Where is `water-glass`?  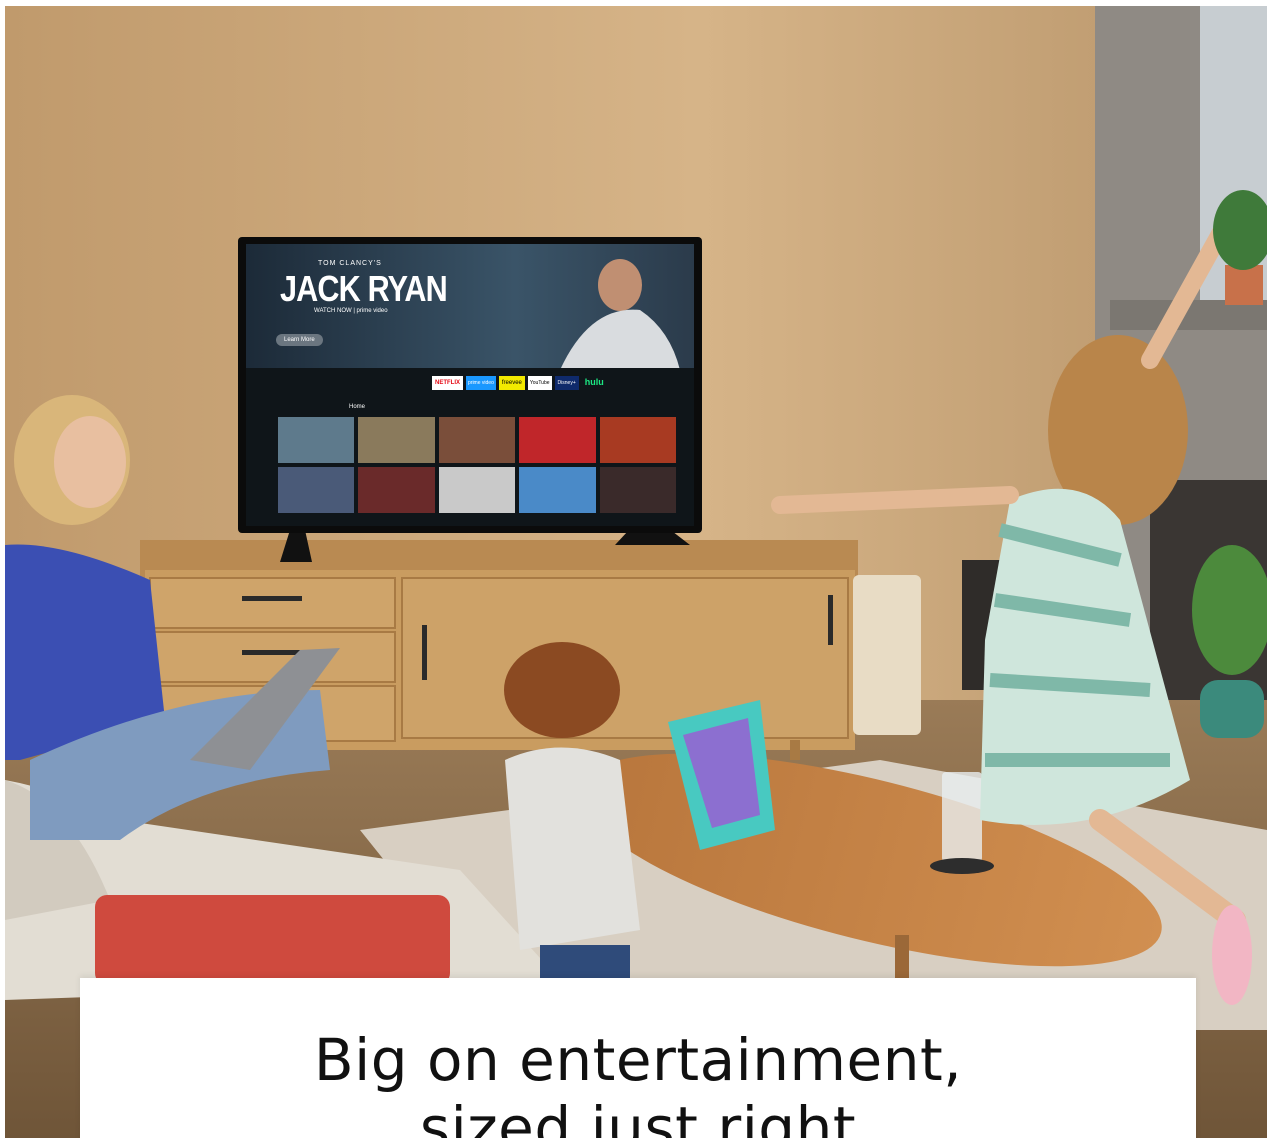
water-glass is located at coordinates (962, 817).